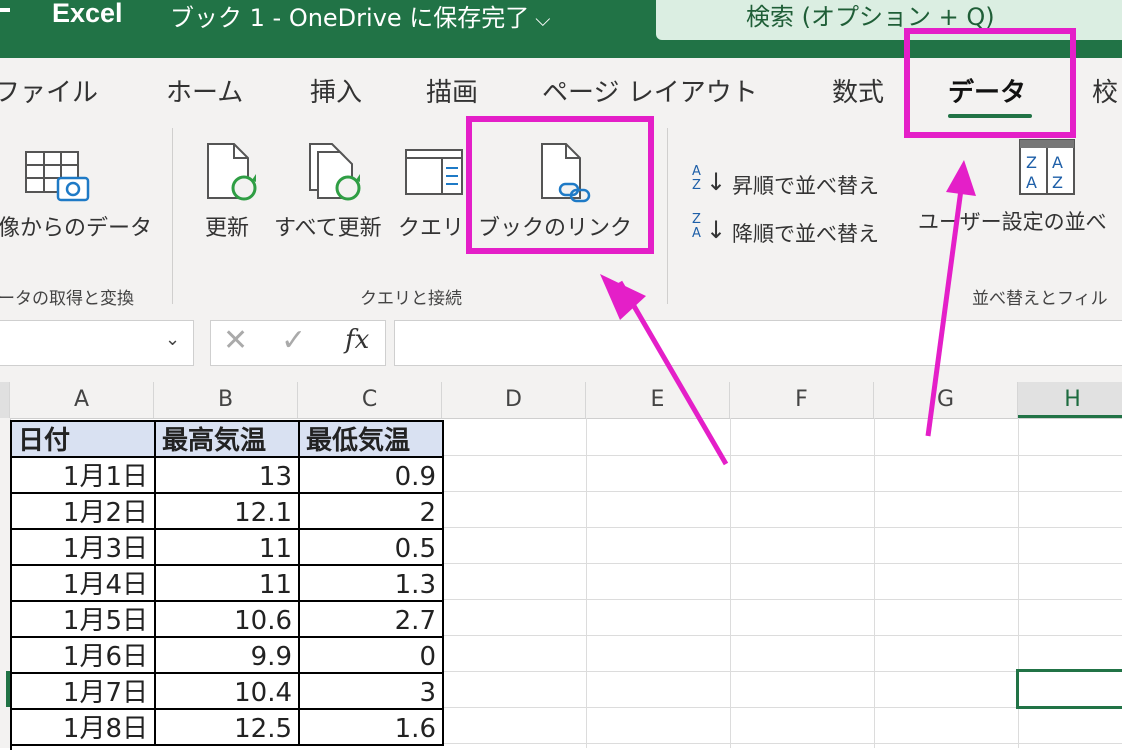 Image resolution: width=1122 pixels, height=750 pixels. I want to click on arrowhead, so click(961, 178).